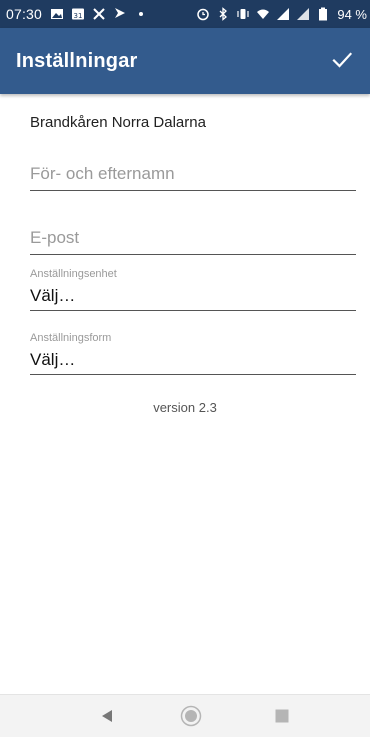 Image resolution: width=370 pixels, height=737 pixels. I want to click on battery-percent: 94 %, so click(352, 14).